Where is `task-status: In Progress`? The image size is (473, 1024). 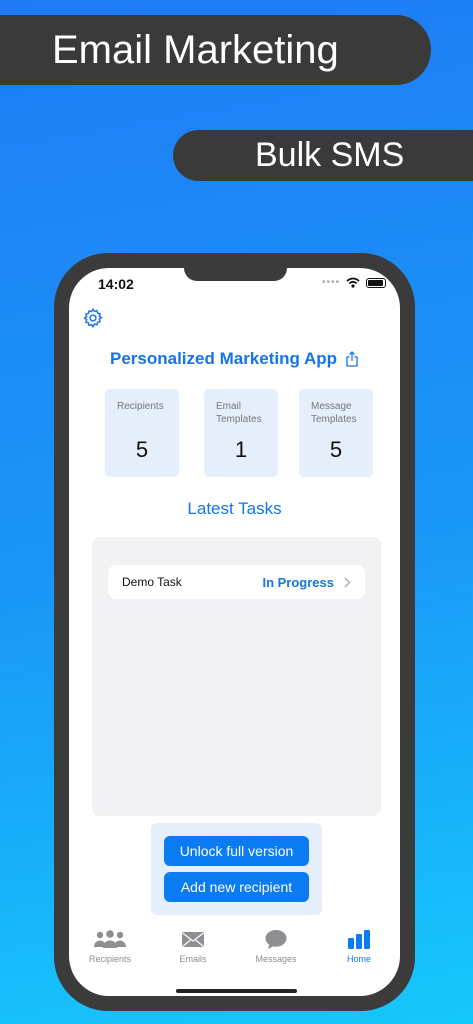 task-status: In Progress is located at coordinates (298, 582).